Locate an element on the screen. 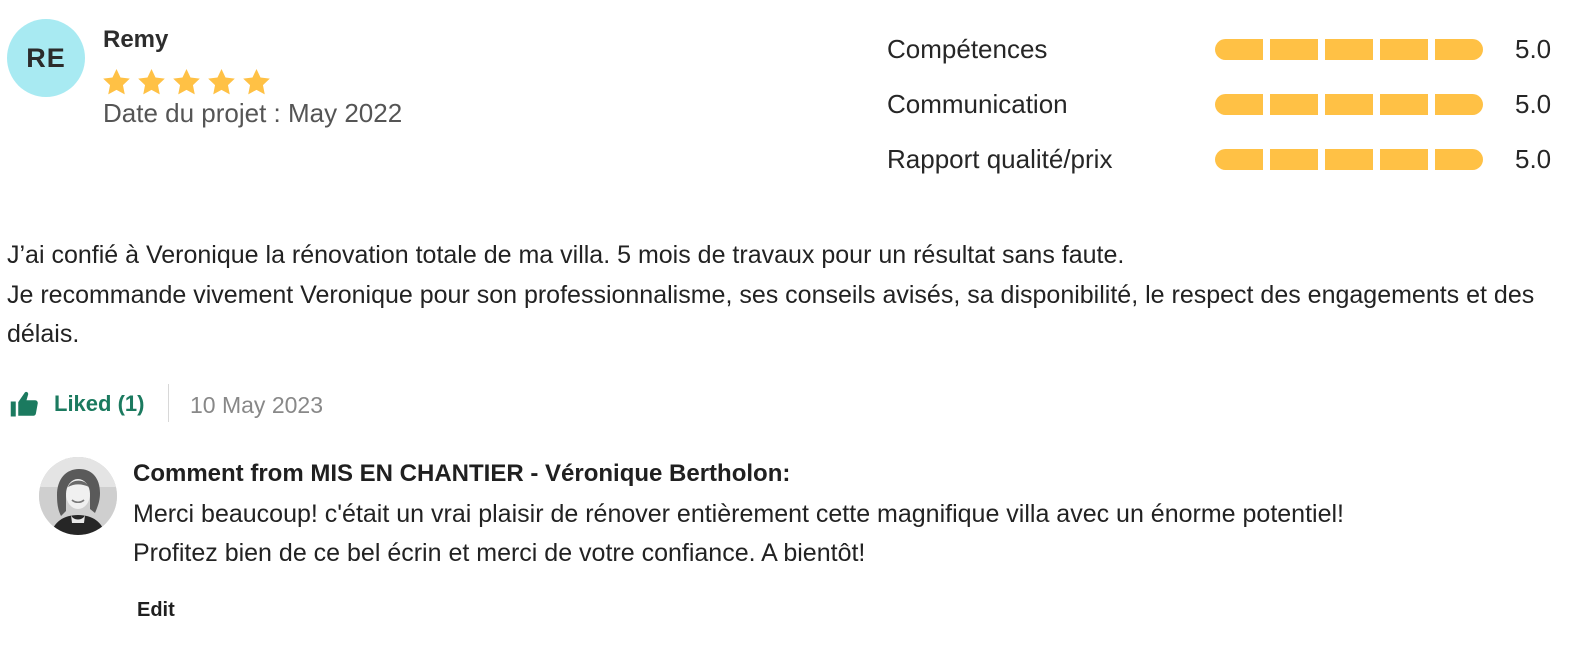  responder-avatar is located at coordinates (78, 496).